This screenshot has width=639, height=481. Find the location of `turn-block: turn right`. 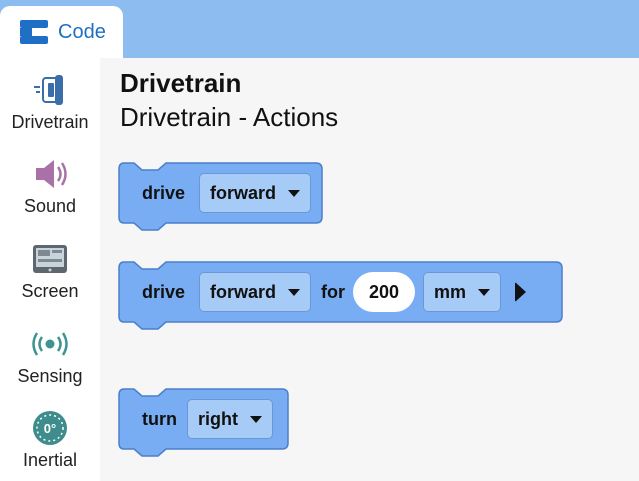

turn-block: turn right is located at coordinates (204, 424).